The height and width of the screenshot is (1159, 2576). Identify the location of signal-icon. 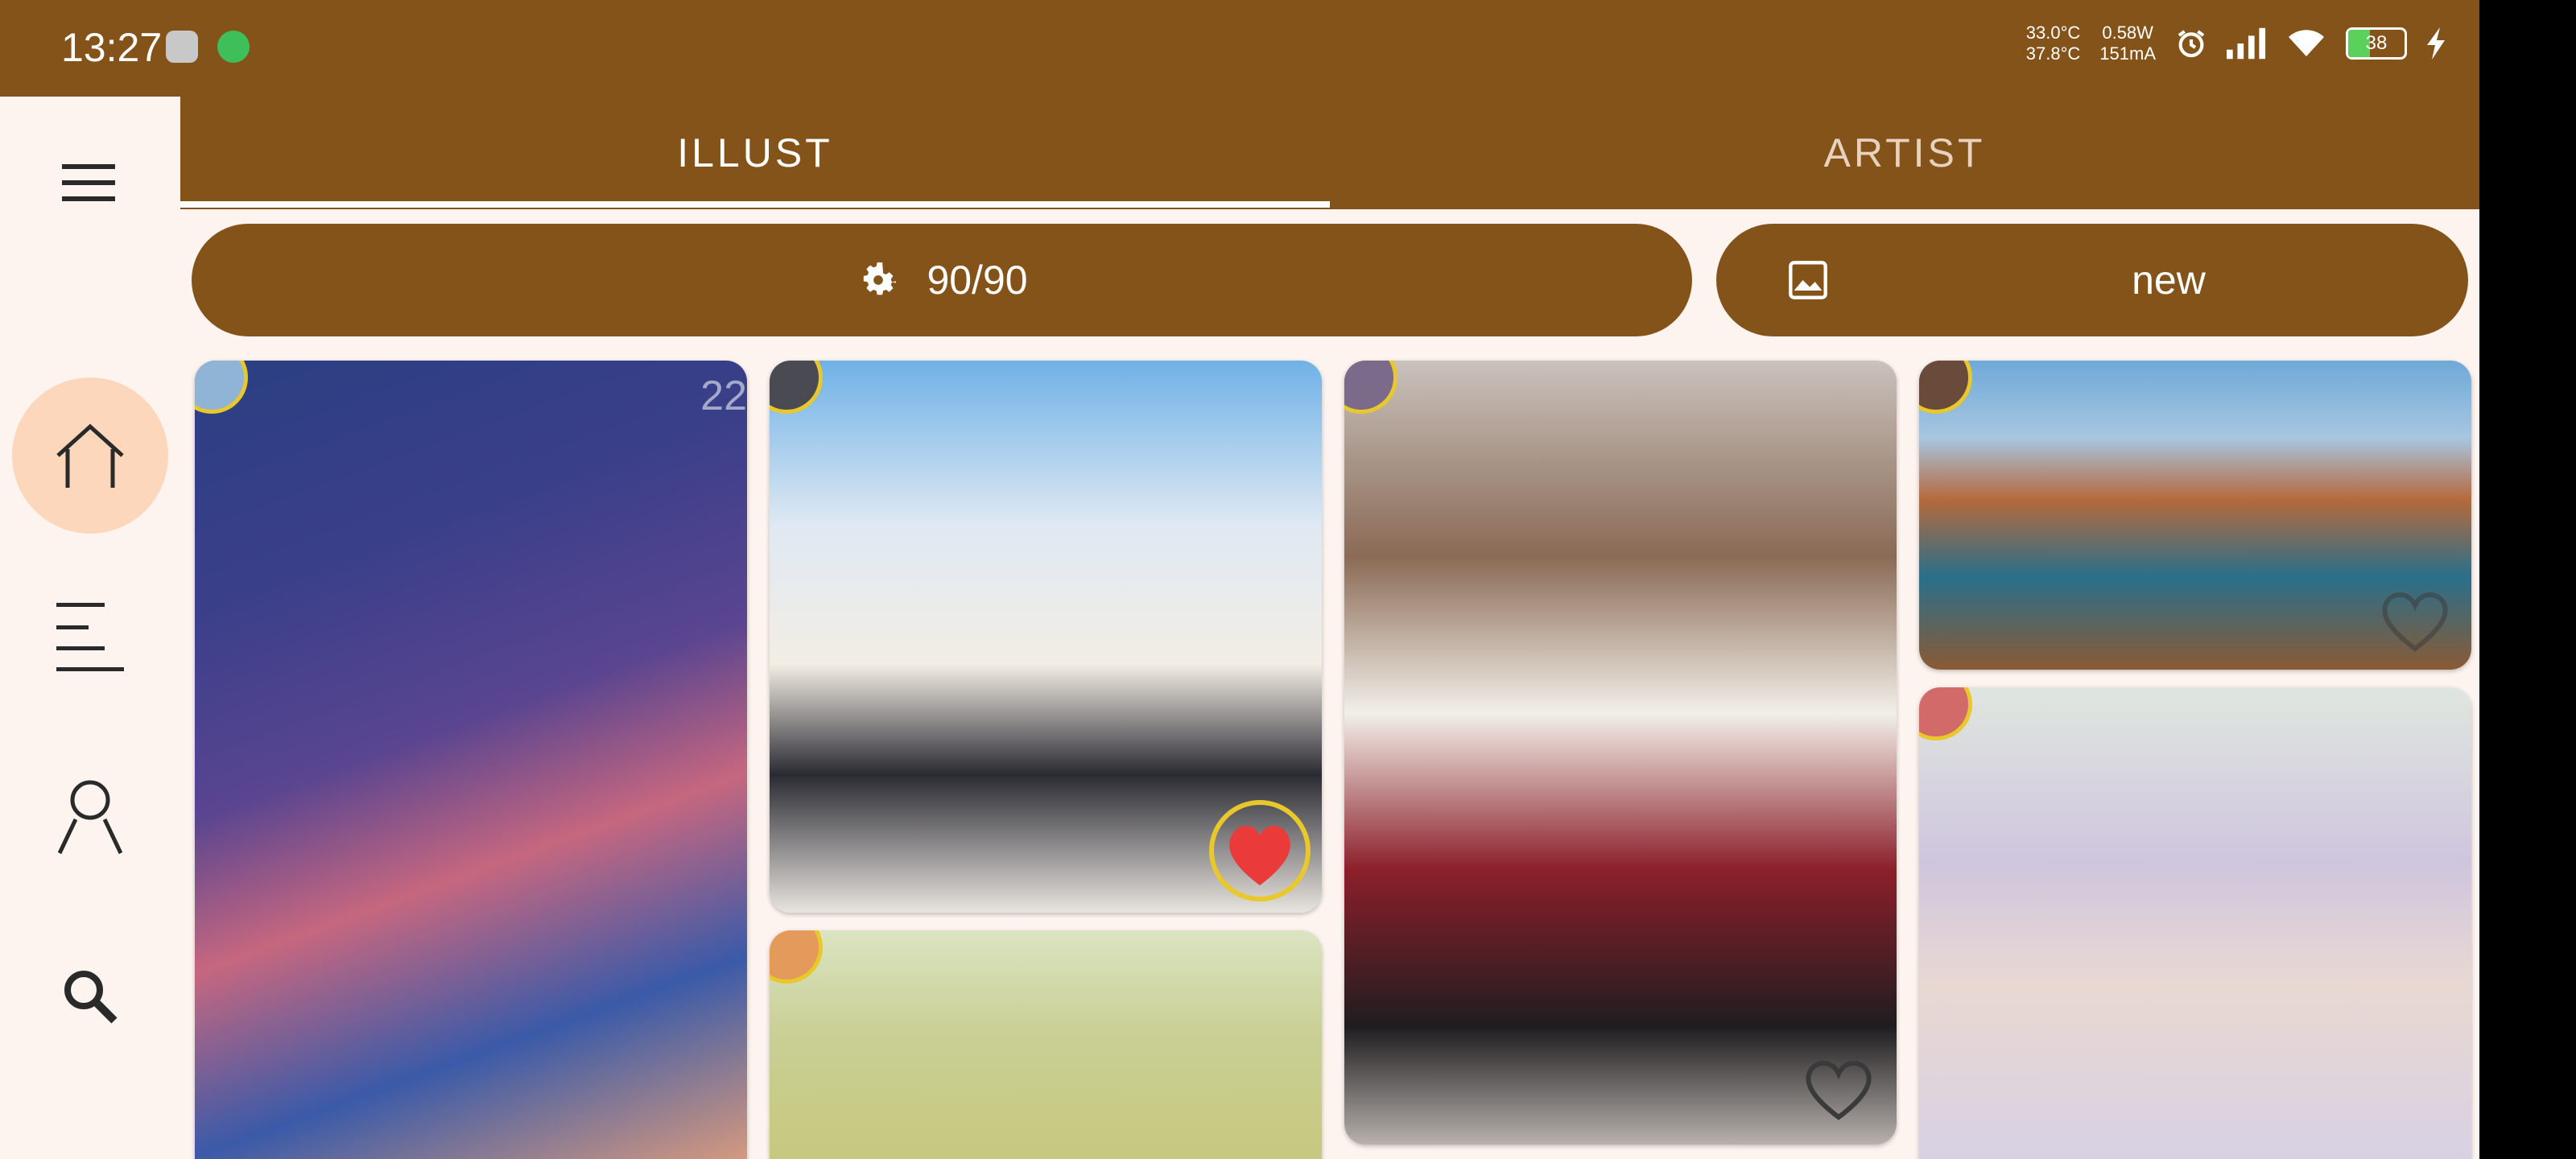
(2246, 43).